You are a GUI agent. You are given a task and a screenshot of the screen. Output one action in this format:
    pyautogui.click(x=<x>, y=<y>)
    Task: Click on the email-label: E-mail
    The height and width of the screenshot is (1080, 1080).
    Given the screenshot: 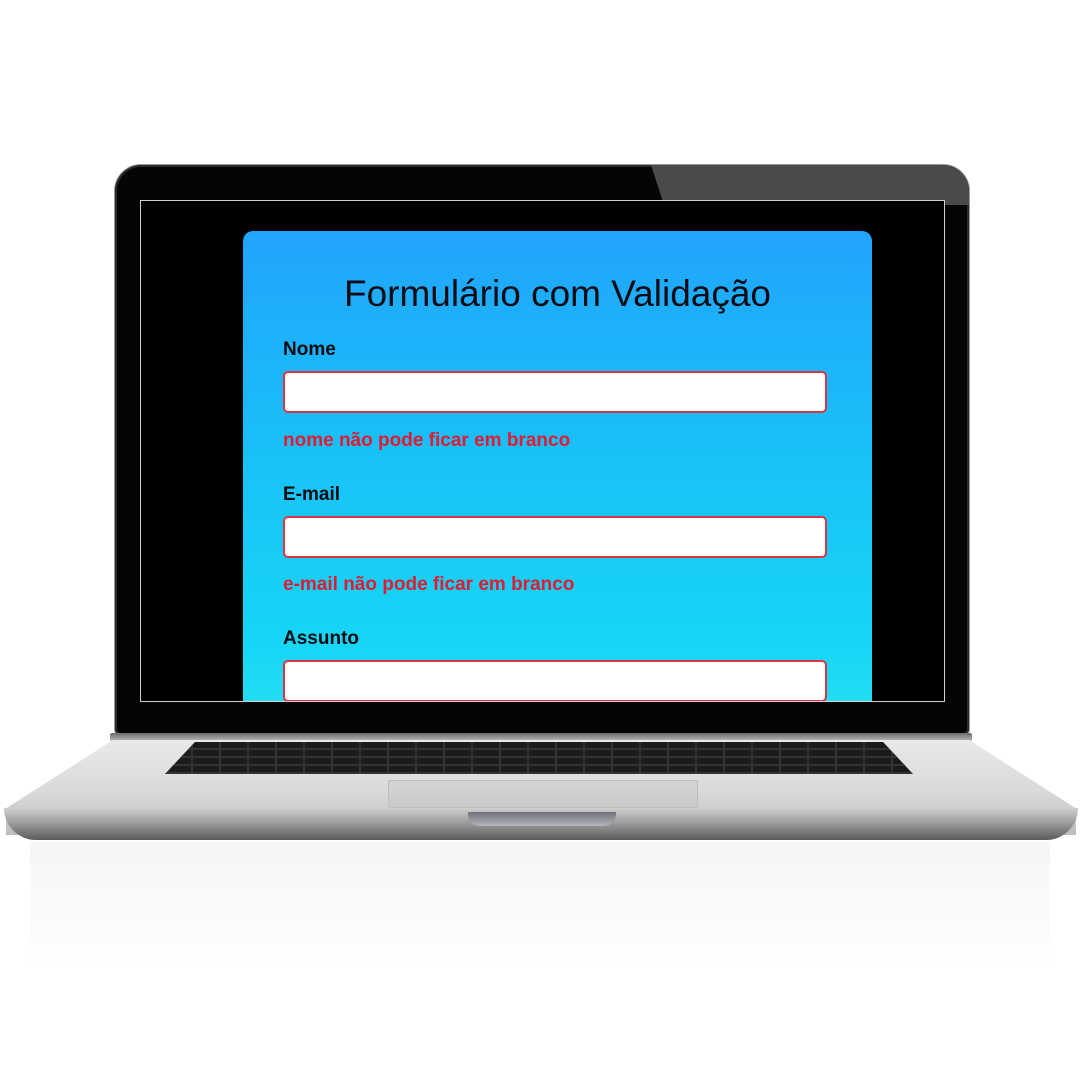 What is the action you would take?
    pyautogui.click(x=312, y=494)
    